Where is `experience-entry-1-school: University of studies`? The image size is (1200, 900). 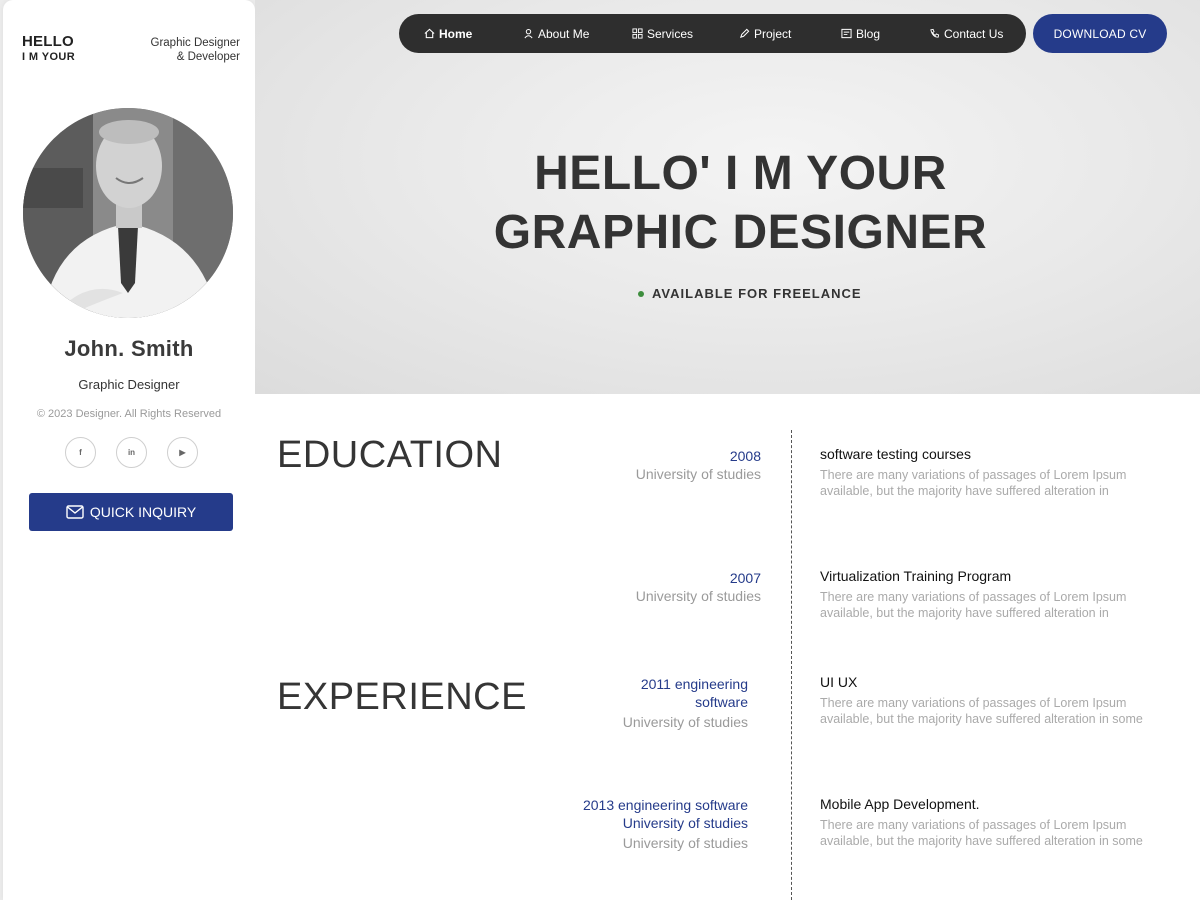
experience-entry-1-school: University of studies is located at coordinates (685, 722).